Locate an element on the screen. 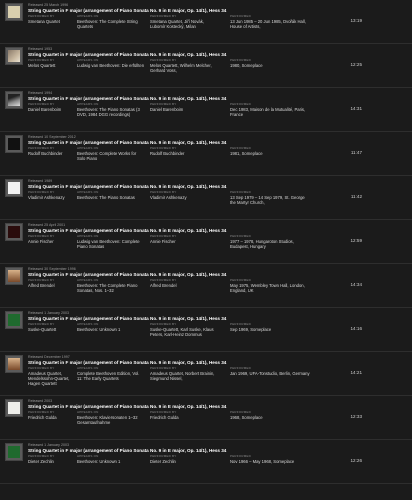 Image resolution: width=412 pixels, height=500 pixels. album-name: Beethoven: Complete Works for Solo Piano is located at coordinates (111, 156).